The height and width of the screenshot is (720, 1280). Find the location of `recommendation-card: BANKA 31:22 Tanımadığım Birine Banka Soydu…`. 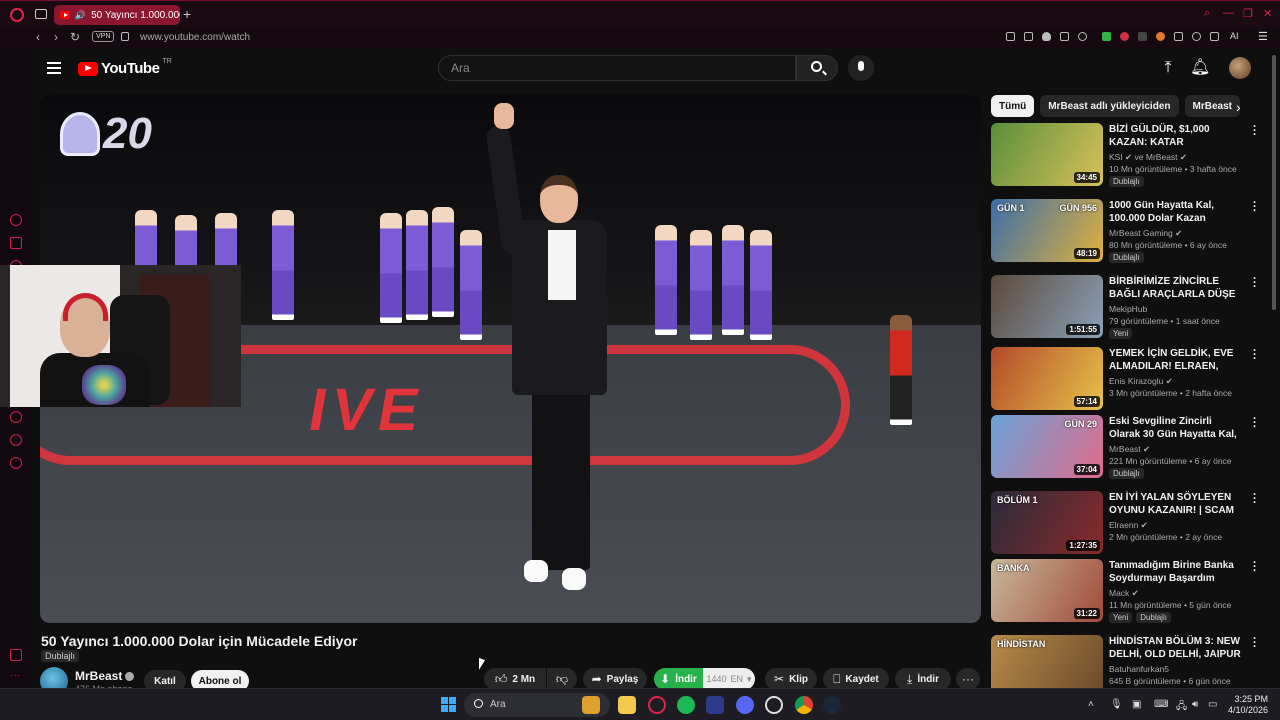

recommendation-card: BANKA 31:22 Tanımadığım Birine Banka Soydu… is located at coordinates (1126, 590).